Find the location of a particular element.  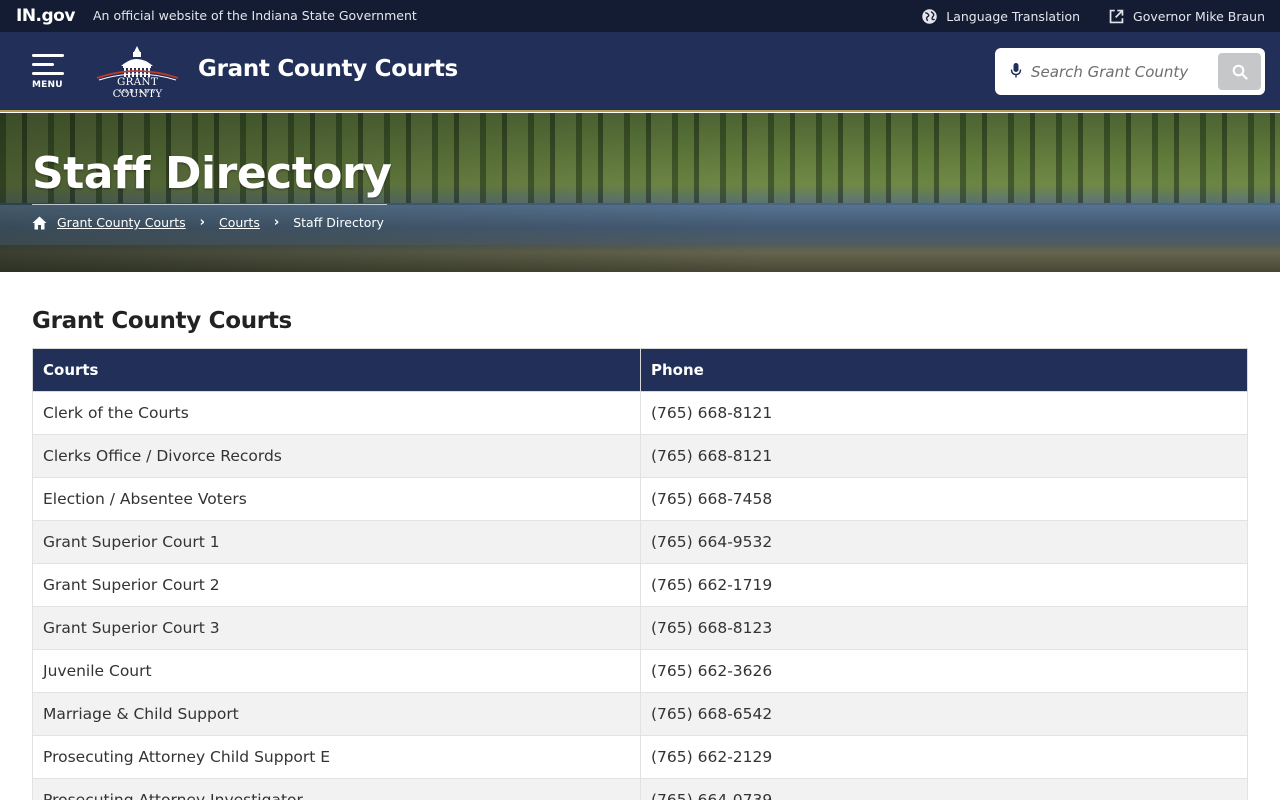

language-translation-link: Language Translation is located at coordinates (1000, 16).